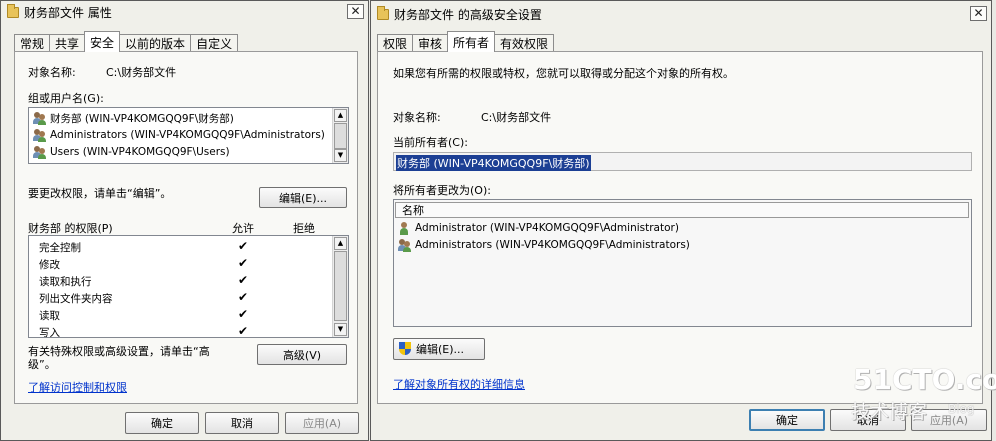 This screenshot has width=996, height=441. What do you see at coordinates (302, 354) in the screenshot?
I see `advanced-button: 高级(V)` at bounding box center [302, 354].